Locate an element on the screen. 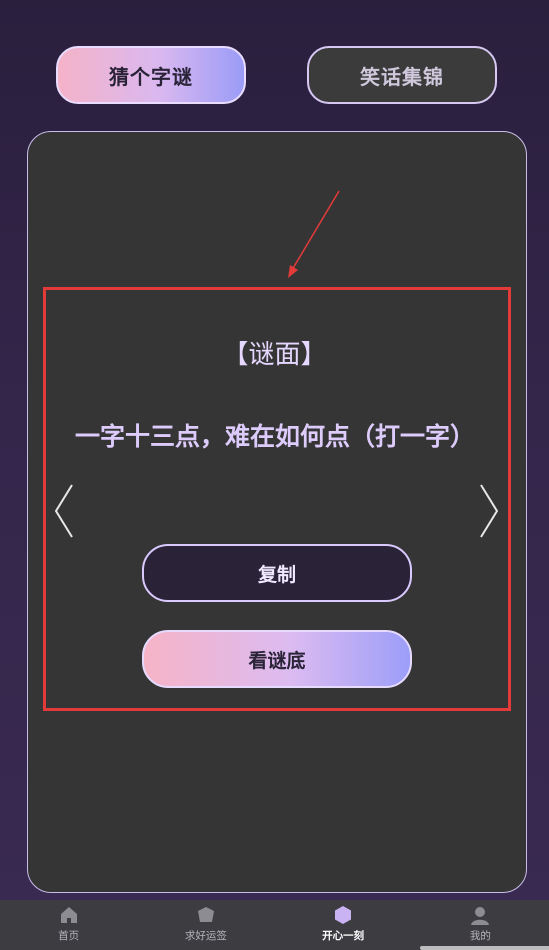 The width and height of the screenshot is (549, 950). nav-item-happy-moment: 开心一刻 is located at coordinates (343, 925).